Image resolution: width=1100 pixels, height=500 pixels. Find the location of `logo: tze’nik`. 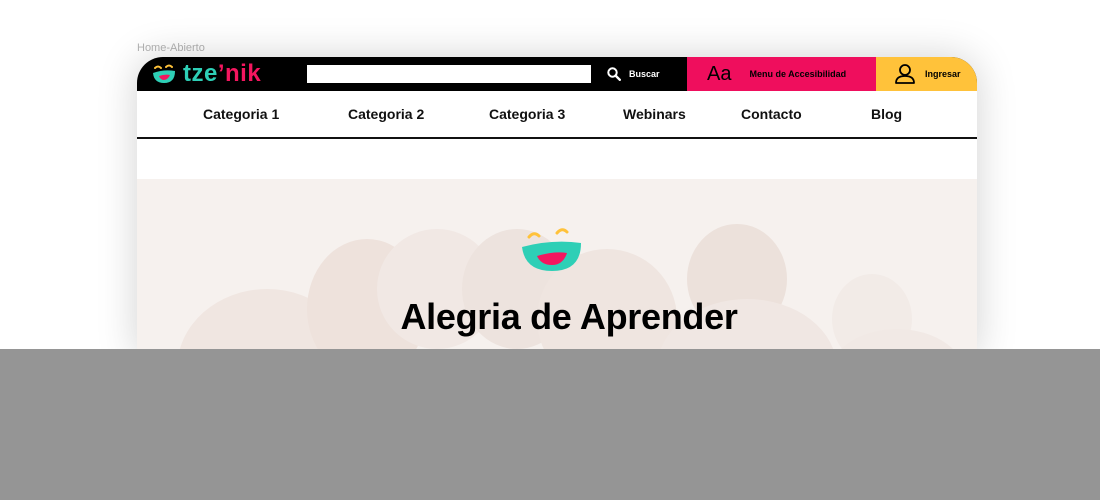

logo: tze’nik is located at coordinates (206, 74).